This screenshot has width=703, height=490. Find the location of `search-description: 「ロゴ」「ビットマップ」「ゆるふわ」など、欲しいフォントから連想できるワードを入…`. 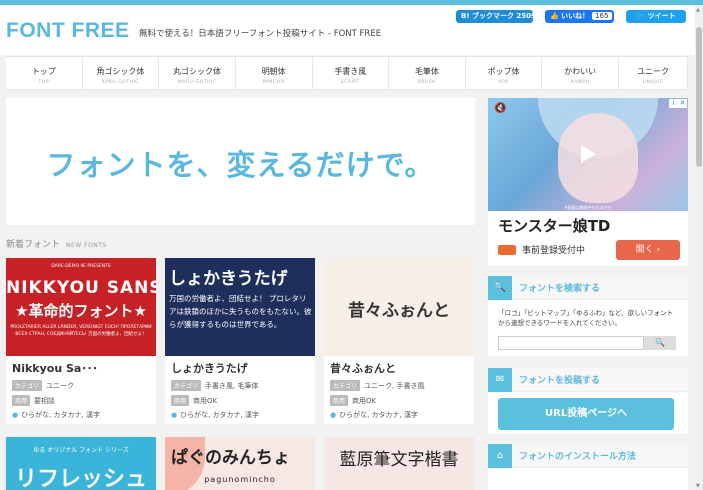

search-description: 「ロゴ」「ビットマップ」「ゆるふわ」など、欲しいフォントから連想できるワードを入… is located at coordinates (586, 318).